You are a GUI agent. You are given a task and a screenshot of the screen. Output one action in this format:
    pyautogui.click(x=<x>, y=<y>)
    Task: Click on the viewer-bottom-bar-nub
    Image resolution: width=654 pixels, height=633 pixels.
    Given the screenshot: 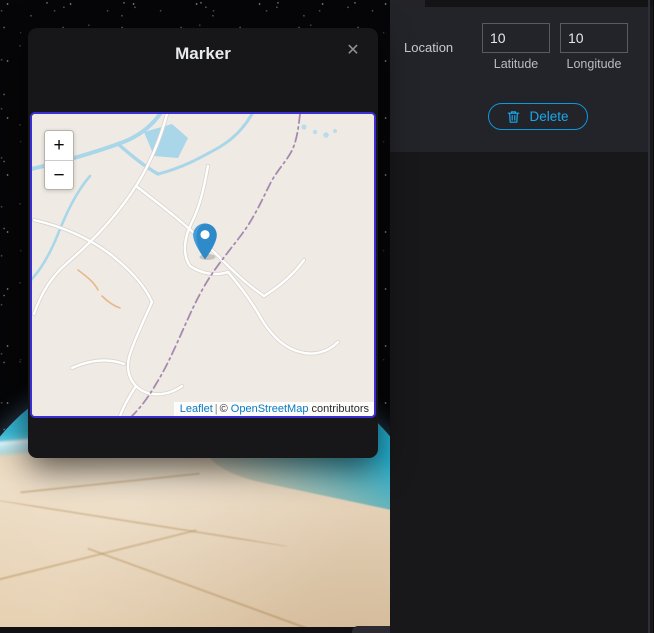 What is the action you would take?
    pyautogui.click(x=371, y=629)
    